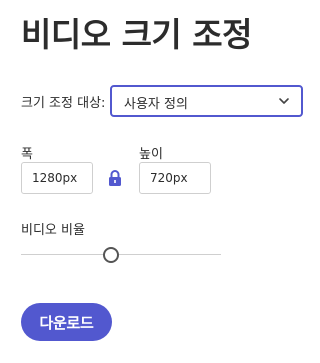  Describe the element at coordinates (175, 178) in the screenshot. I see `height-input: 720px` at that location.